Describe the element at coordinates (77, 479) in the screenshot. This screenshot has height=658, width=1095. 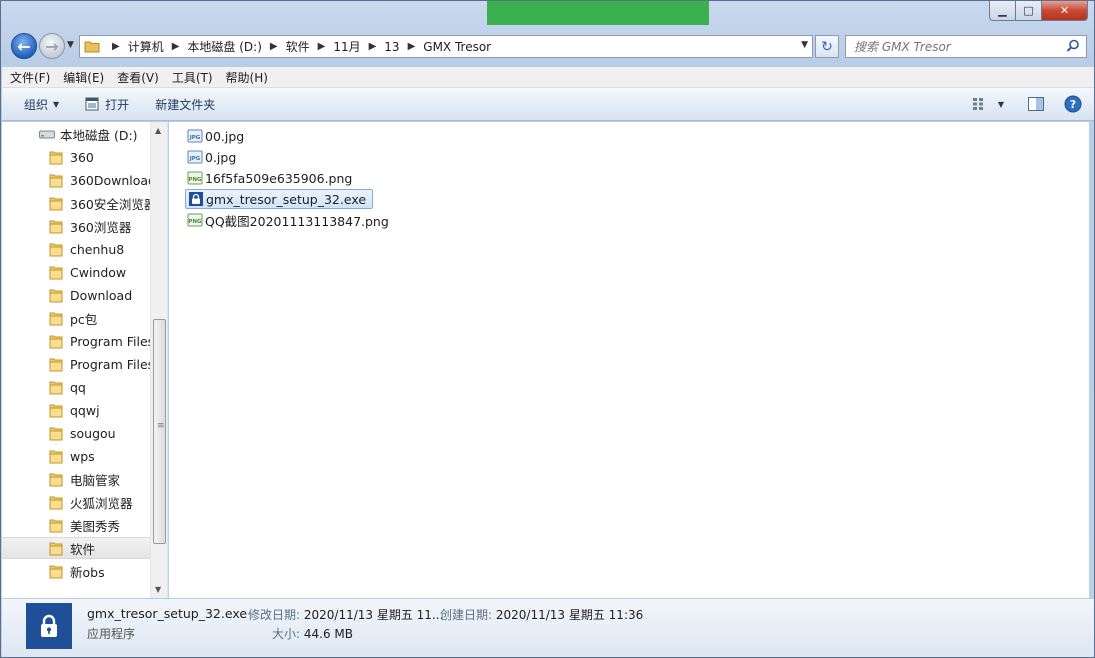
I see `tree-item-folder: 电脑管家` at that location.